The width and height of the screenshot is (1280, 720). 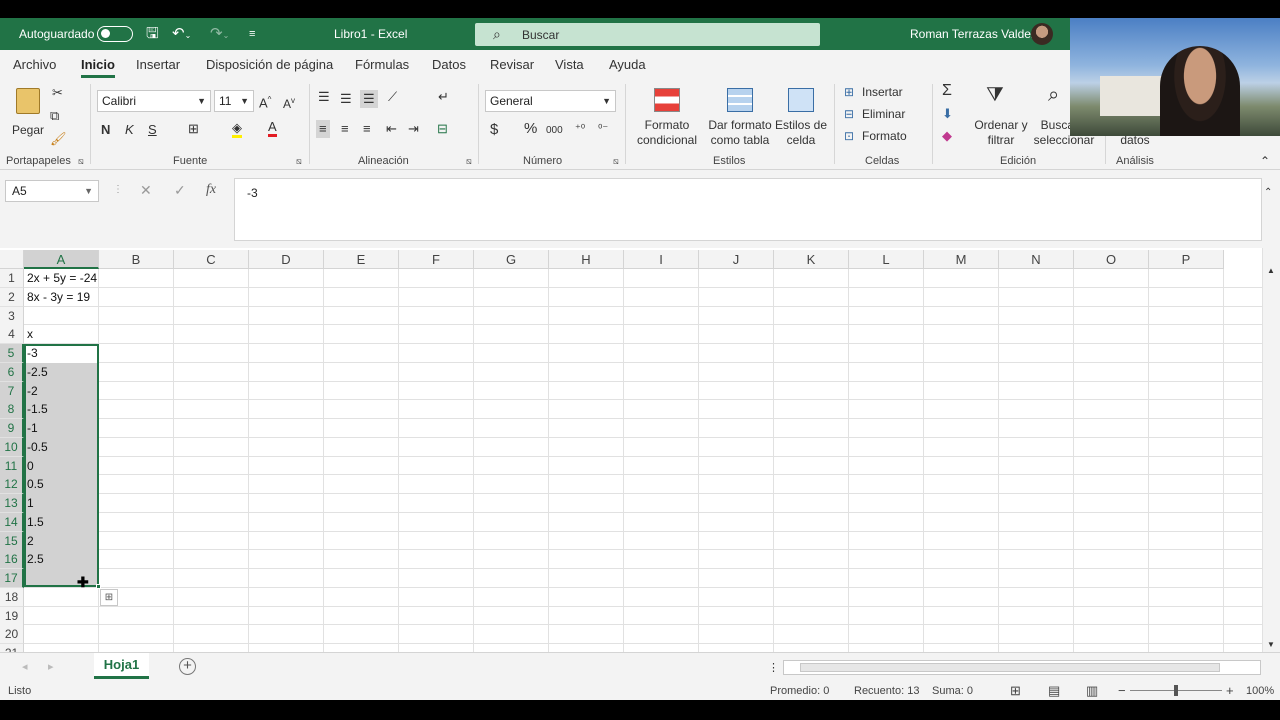 What do you see at coordinates (35, 484) in the screenshot?
I see `cell-a12: 0.5` at bounding box center [35, 484].